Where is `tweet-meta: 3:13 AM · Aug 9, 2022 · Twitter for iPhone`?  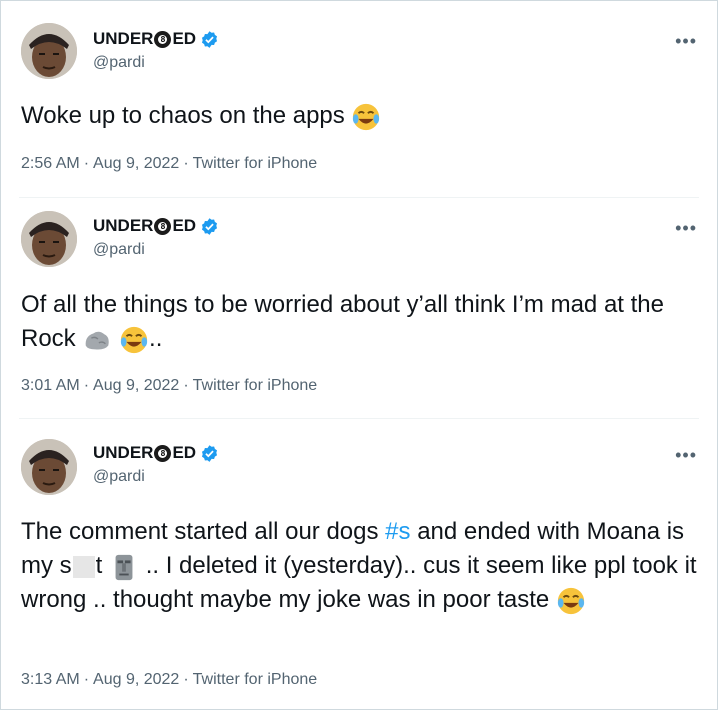
tweet-meta: 3:13 AM · Aug 9, 2022 · Twitter for iPhone is located at coordinates (169, 679).